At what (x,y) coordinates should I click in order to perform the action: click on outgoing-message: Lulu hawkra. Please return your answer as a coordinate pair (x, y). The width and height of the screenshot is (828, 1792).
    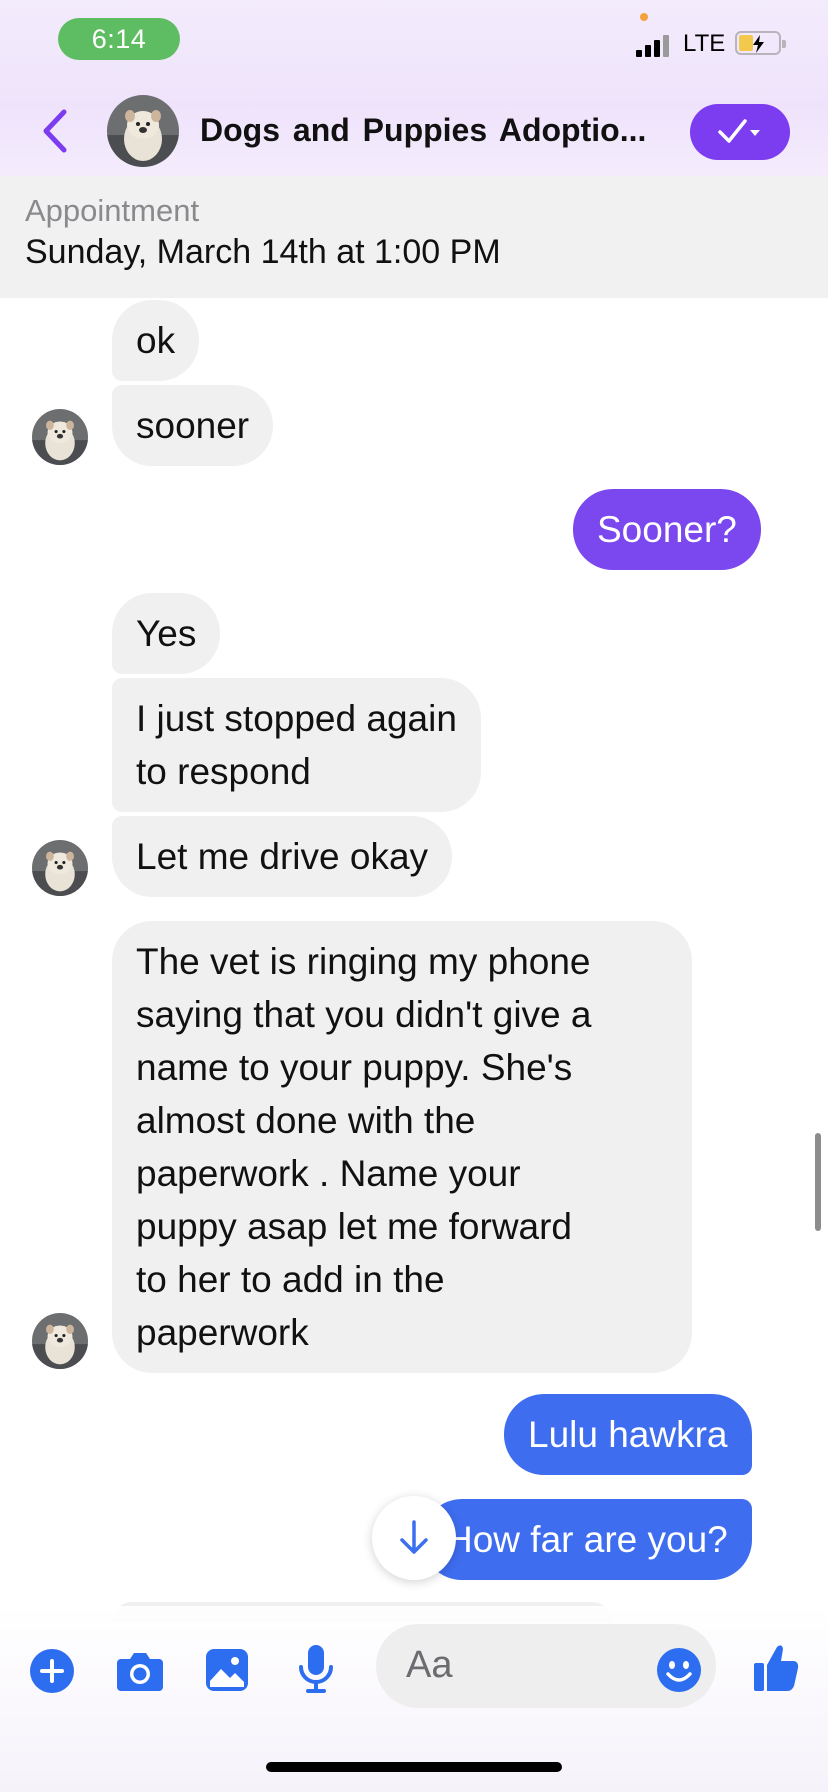
    Looking at the image, I should click on (628, 1434).